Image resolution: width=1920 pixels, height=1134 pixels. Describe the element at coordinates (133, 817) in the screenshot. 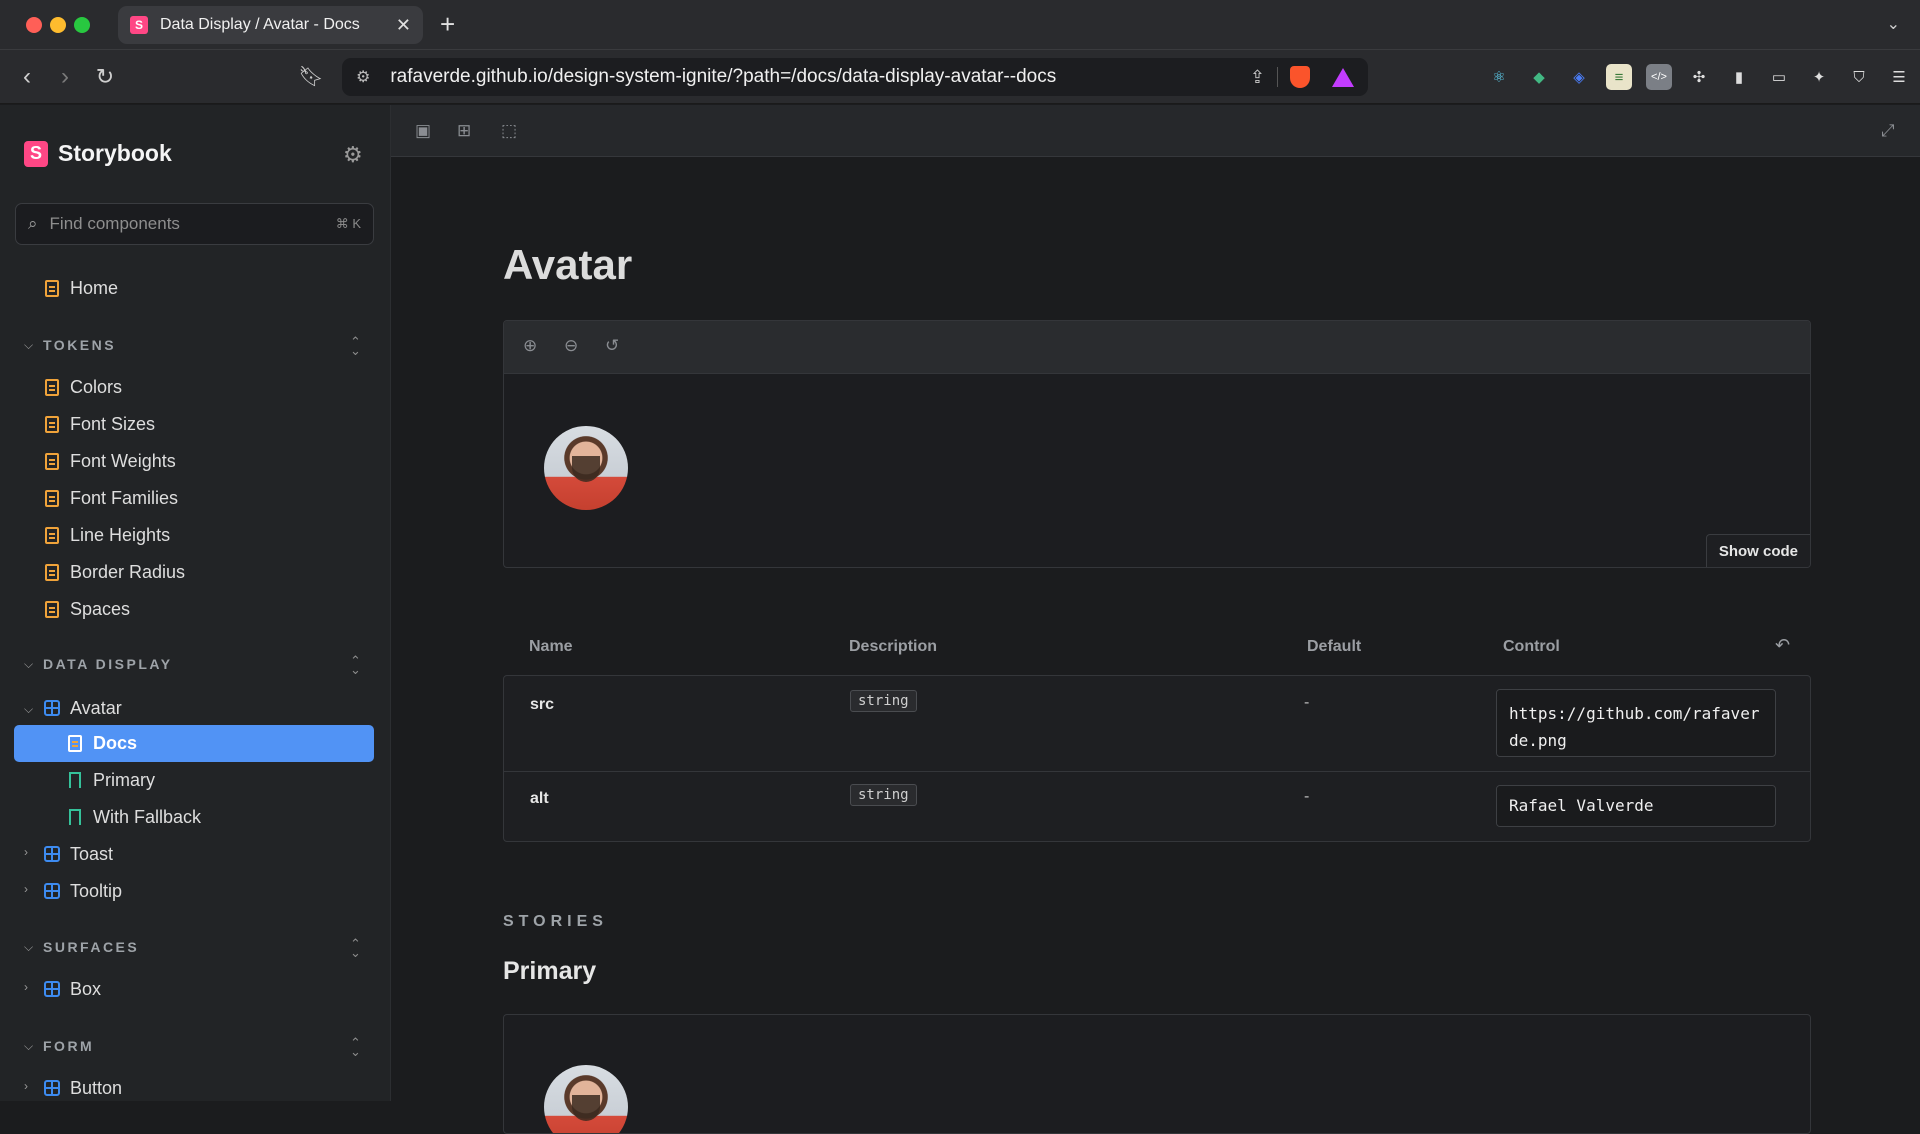

I see `sidebar-item-avatar-with-fallback: With Fallback` at that location.